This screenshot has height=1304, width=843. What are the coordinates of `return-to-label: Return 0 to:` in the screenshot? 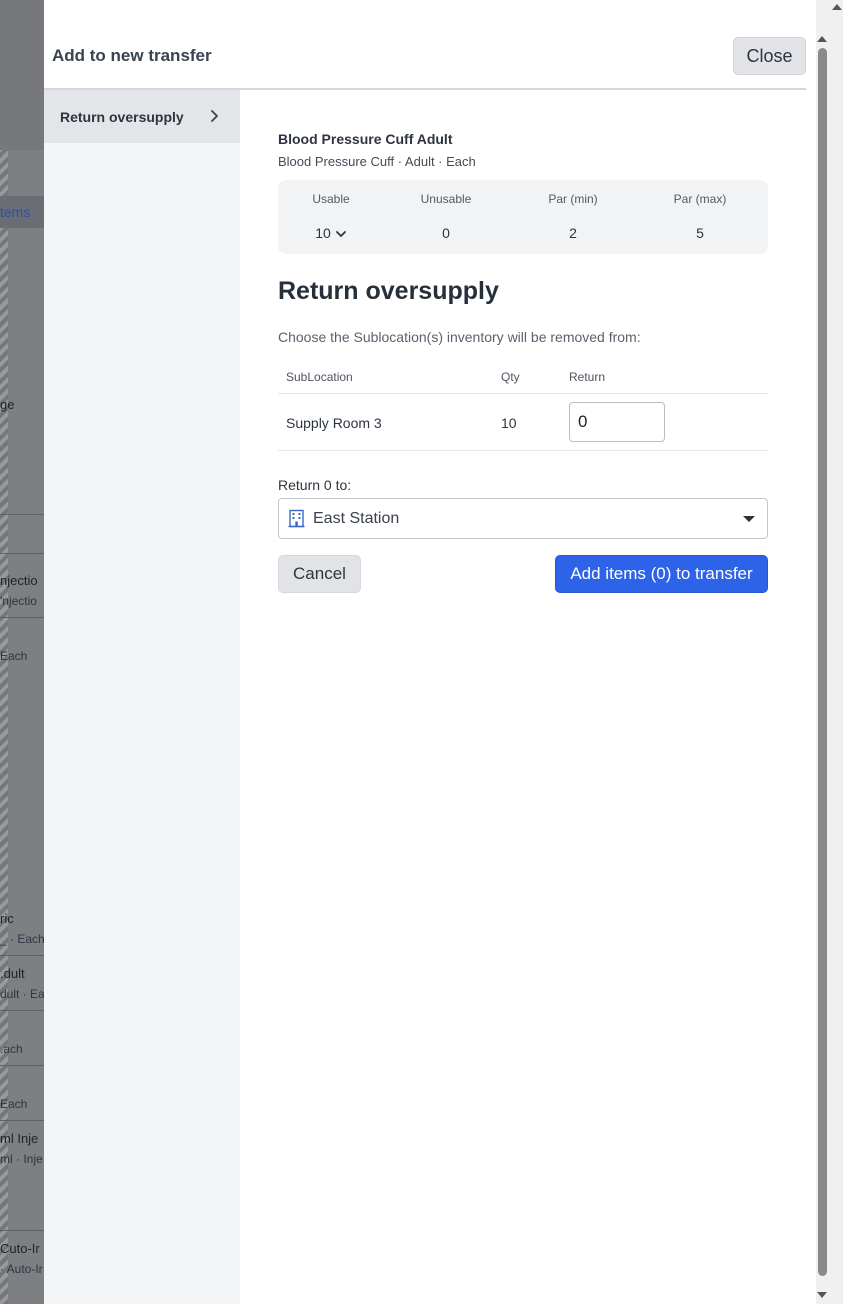 It's located at (315, 485).